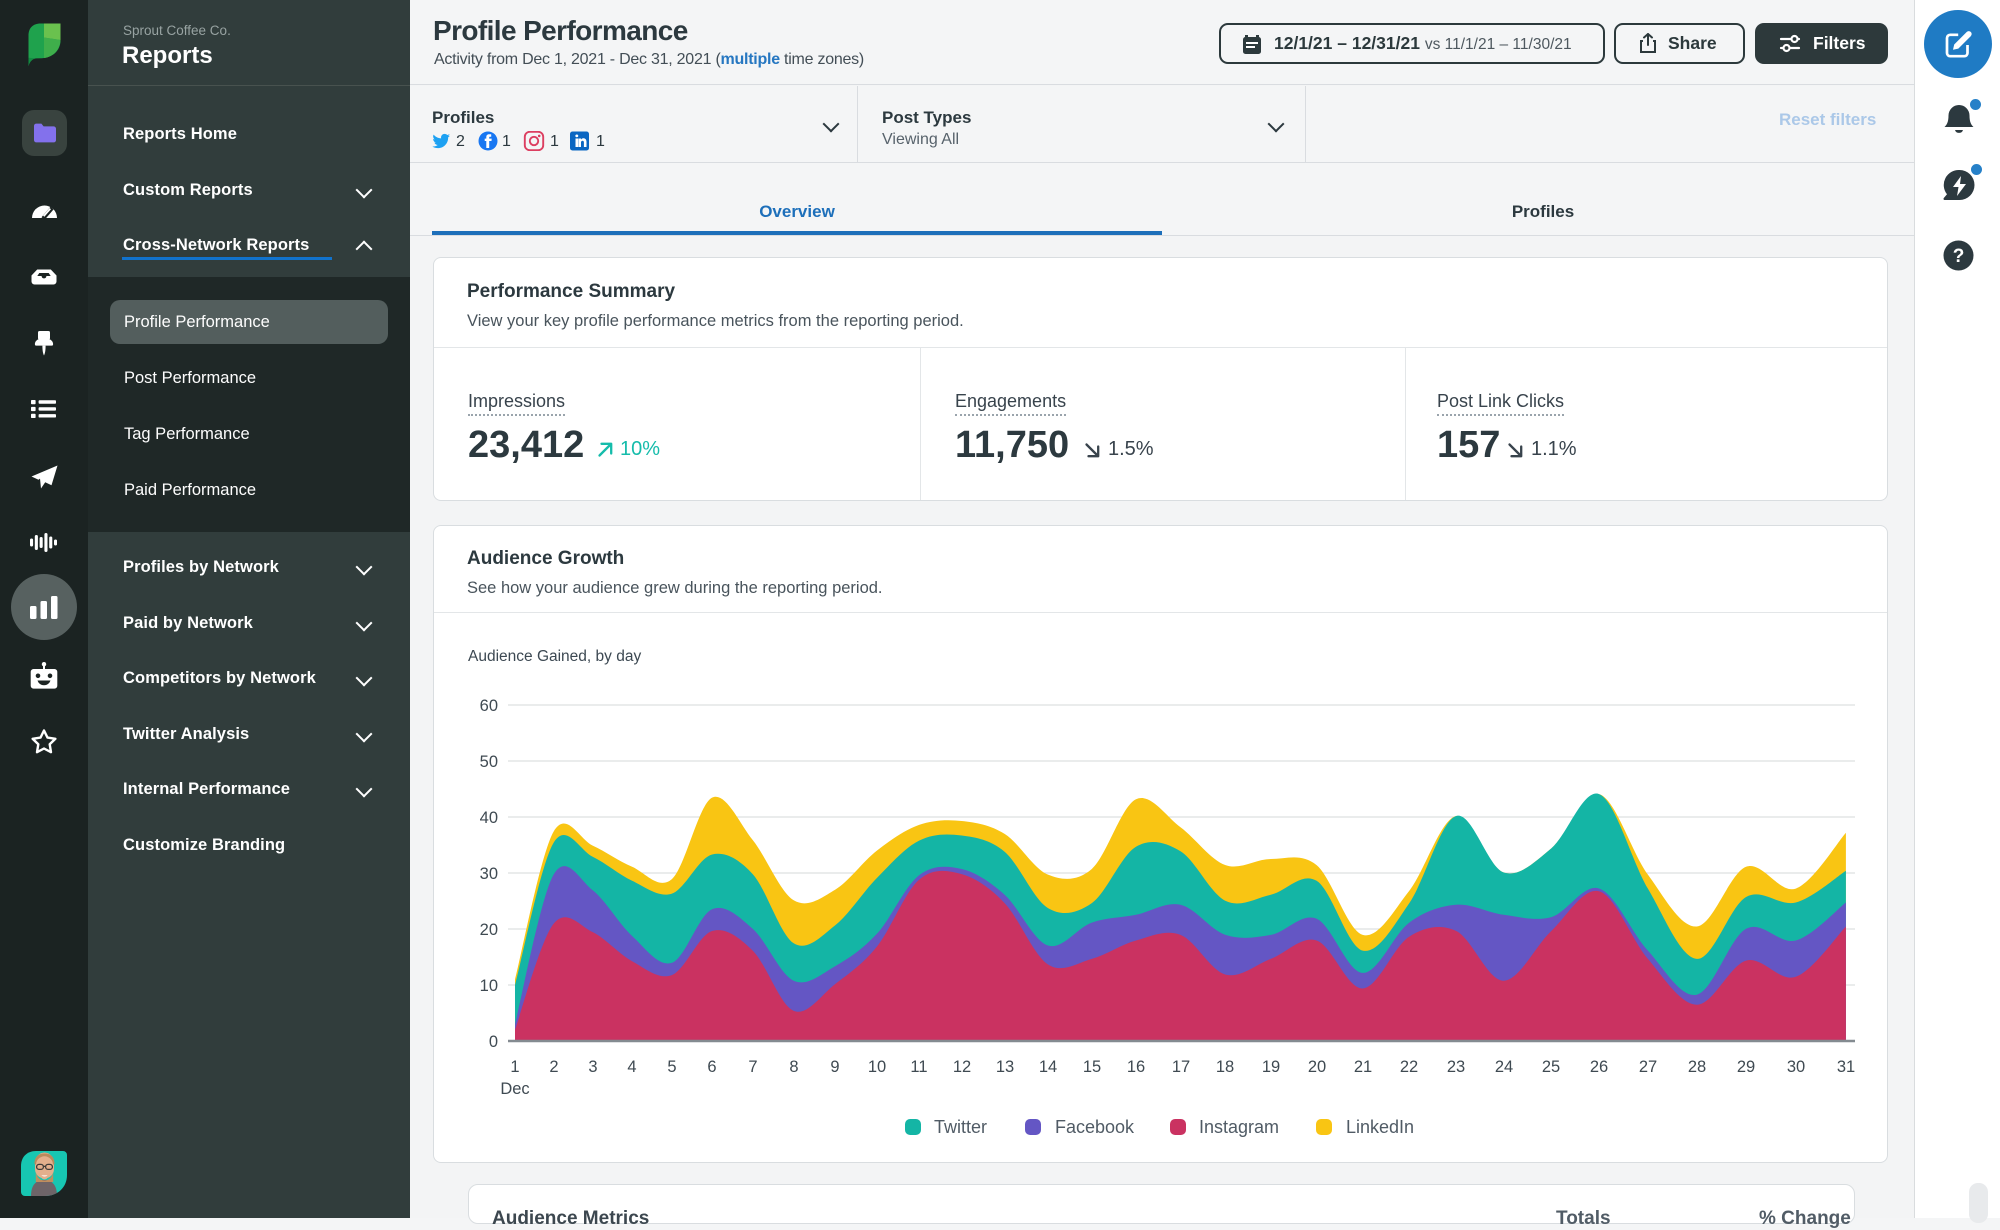 Image resolution: width=2000 pixels, height=1230 pixels. What do you see at coordinates (489, 818) in the screenshot?
I see `svg-text: 40` at bounding box center [489, 818].